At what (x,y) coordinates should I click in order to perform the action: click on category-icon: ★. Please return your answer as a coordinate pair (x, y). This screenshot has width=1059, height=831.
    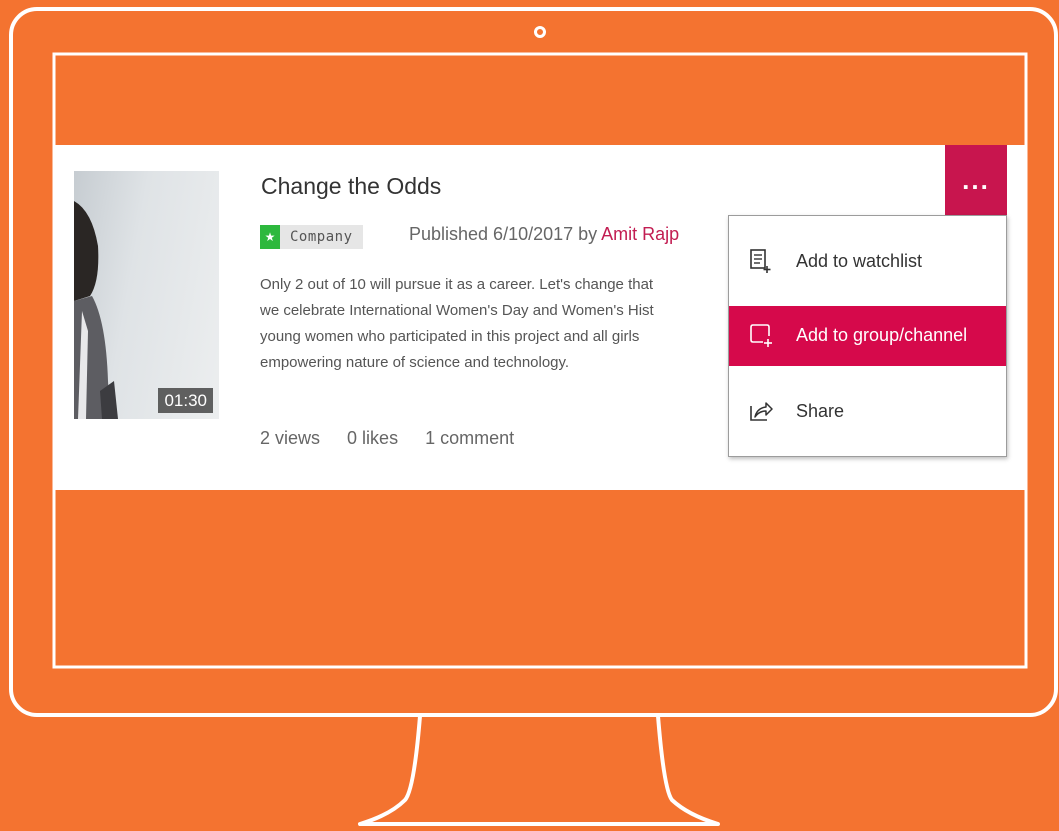
    Looking at the image, I should click on (270, 237).